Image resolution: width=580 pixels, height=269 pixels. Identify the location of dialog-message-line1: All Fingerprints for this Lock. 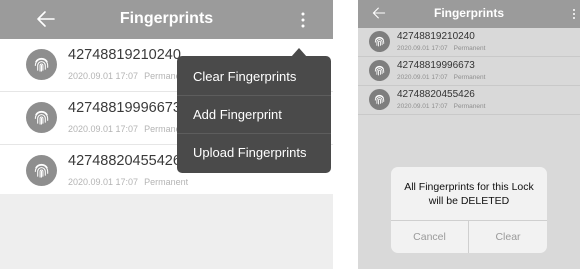
(469, 187).